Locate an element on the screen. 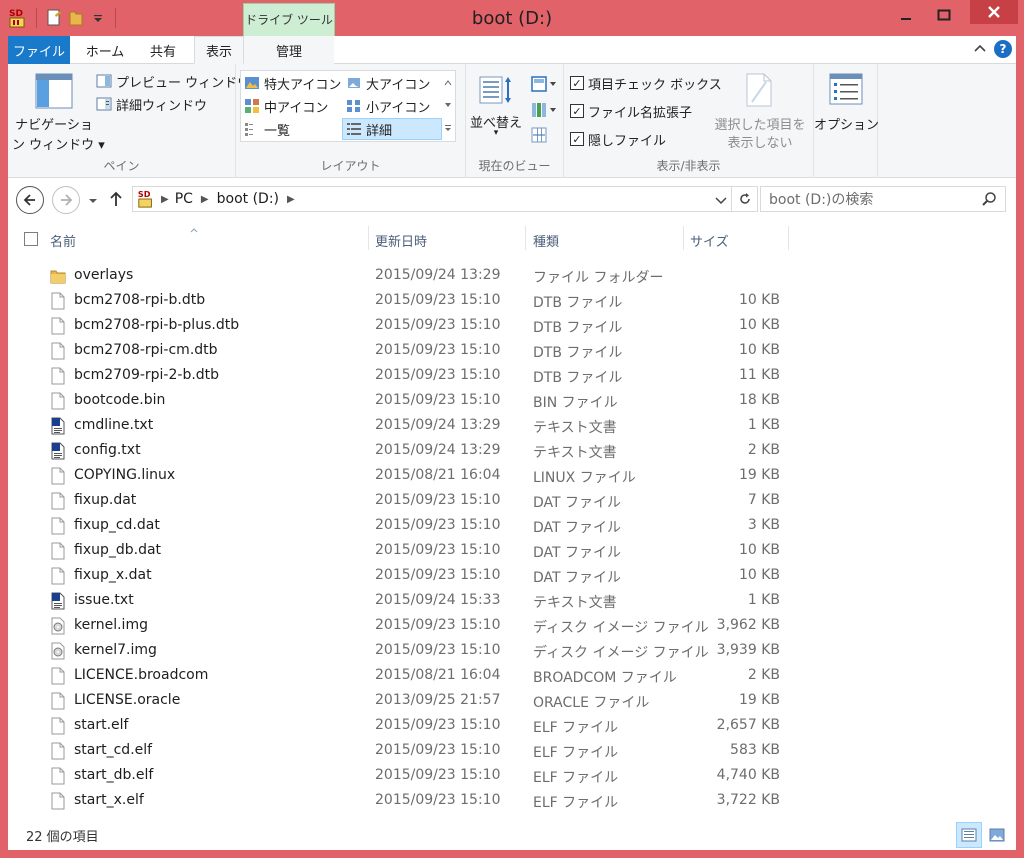 This screenshot has width=1024, height=858. large-icons-view-icon is located at coordinates (997, 835).